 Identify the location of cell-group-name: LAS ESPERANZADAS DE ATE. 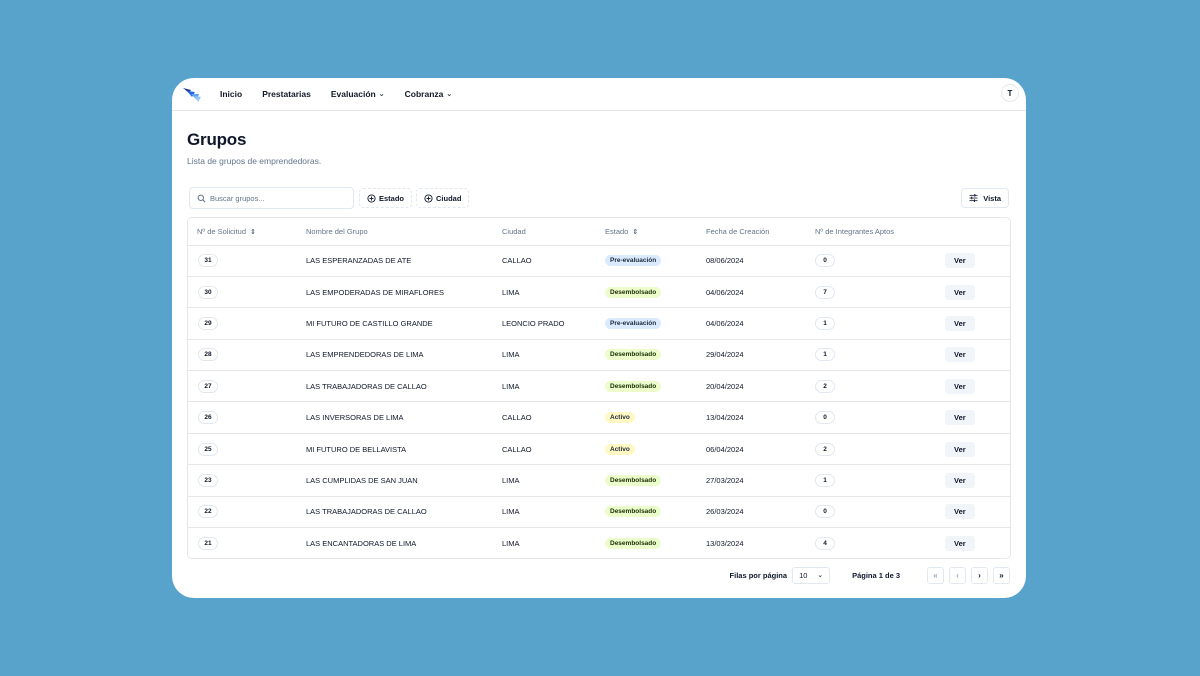
(404, 261).